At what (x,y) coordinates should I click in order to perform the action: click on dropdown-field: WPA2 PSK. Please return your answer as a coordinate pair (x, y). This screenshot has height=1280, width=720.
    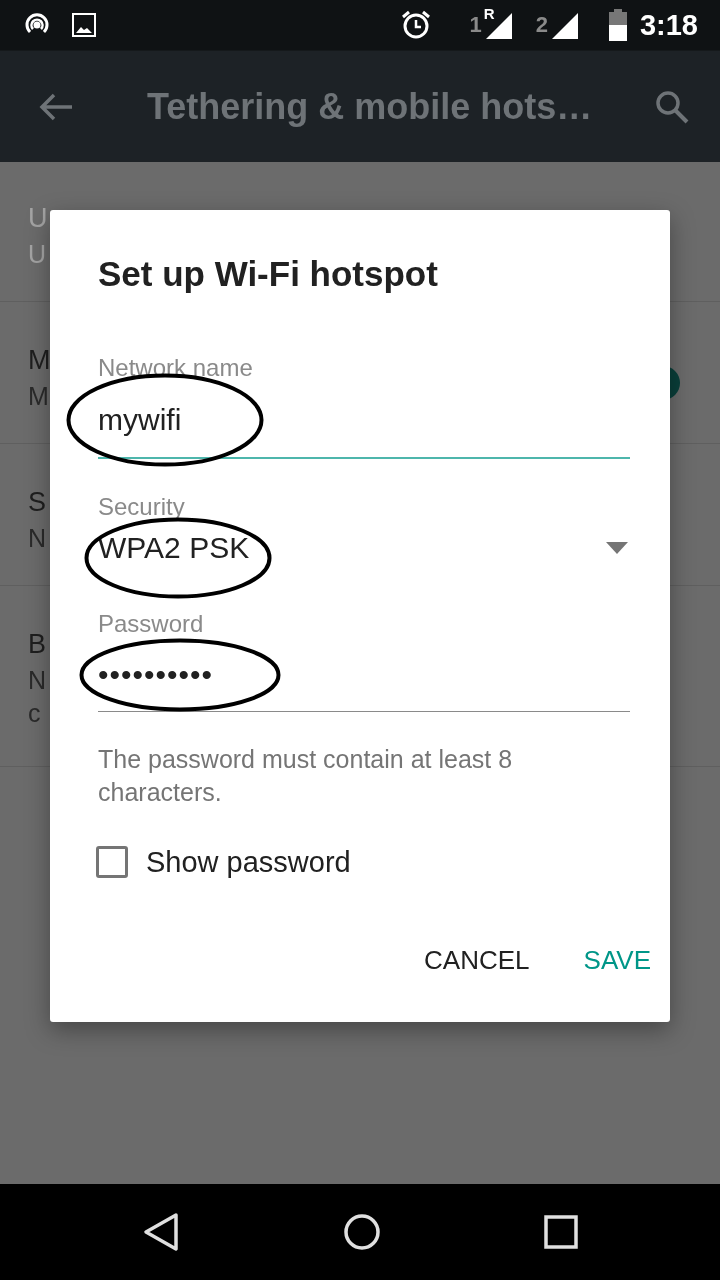
    Looking at the image, I should click on (364, 548).